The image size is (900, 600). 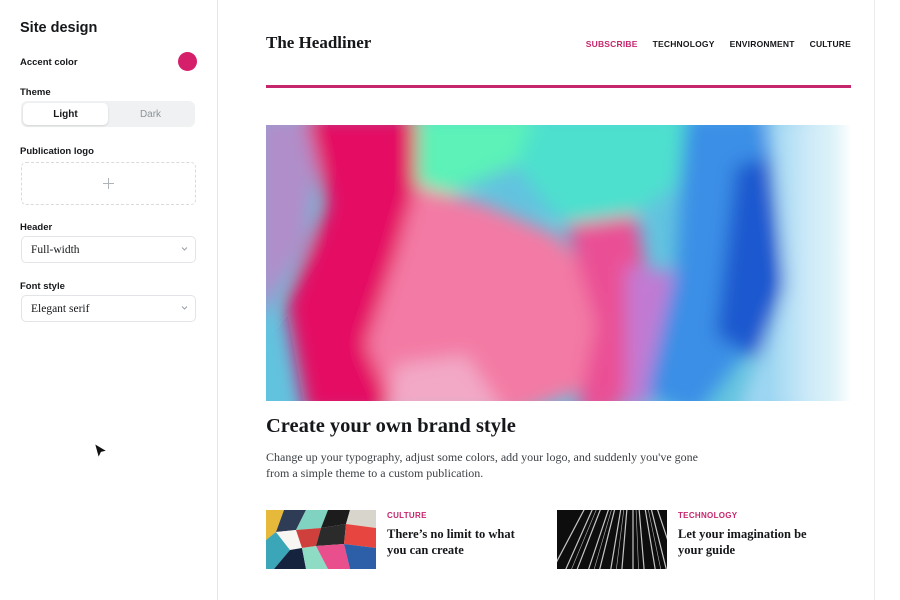 I want to click on plus-icon, so click(x=108, y=183).